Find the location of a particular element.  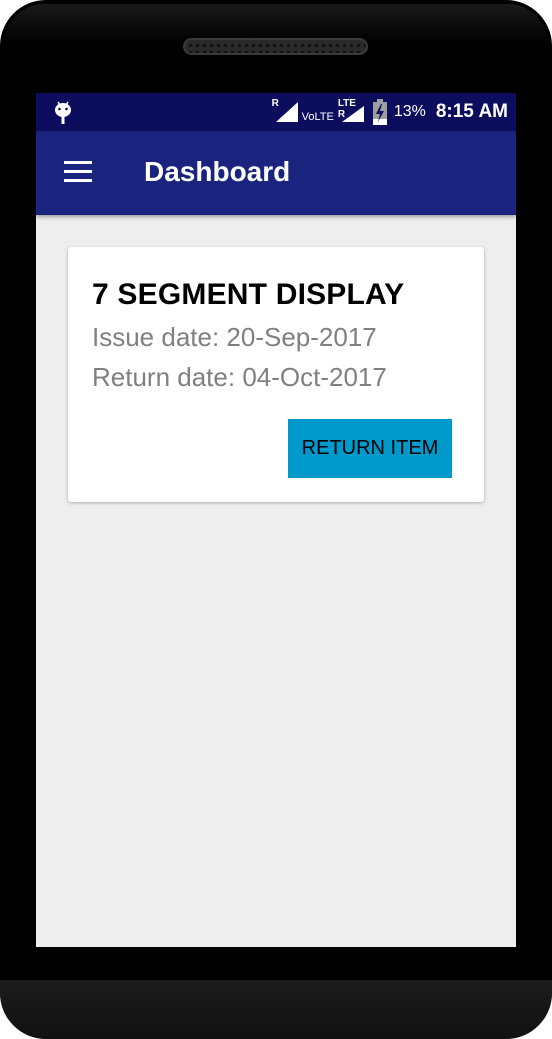

volte-label: VoLTE is located at coordinates (317, 117).